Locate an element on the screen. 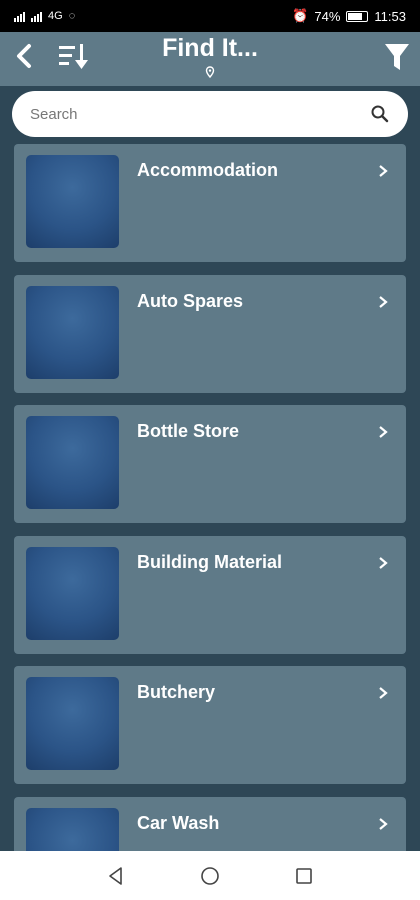 The width and height of the screenshot is (420, 900). battery-icon is located at coordinates (357, 16).